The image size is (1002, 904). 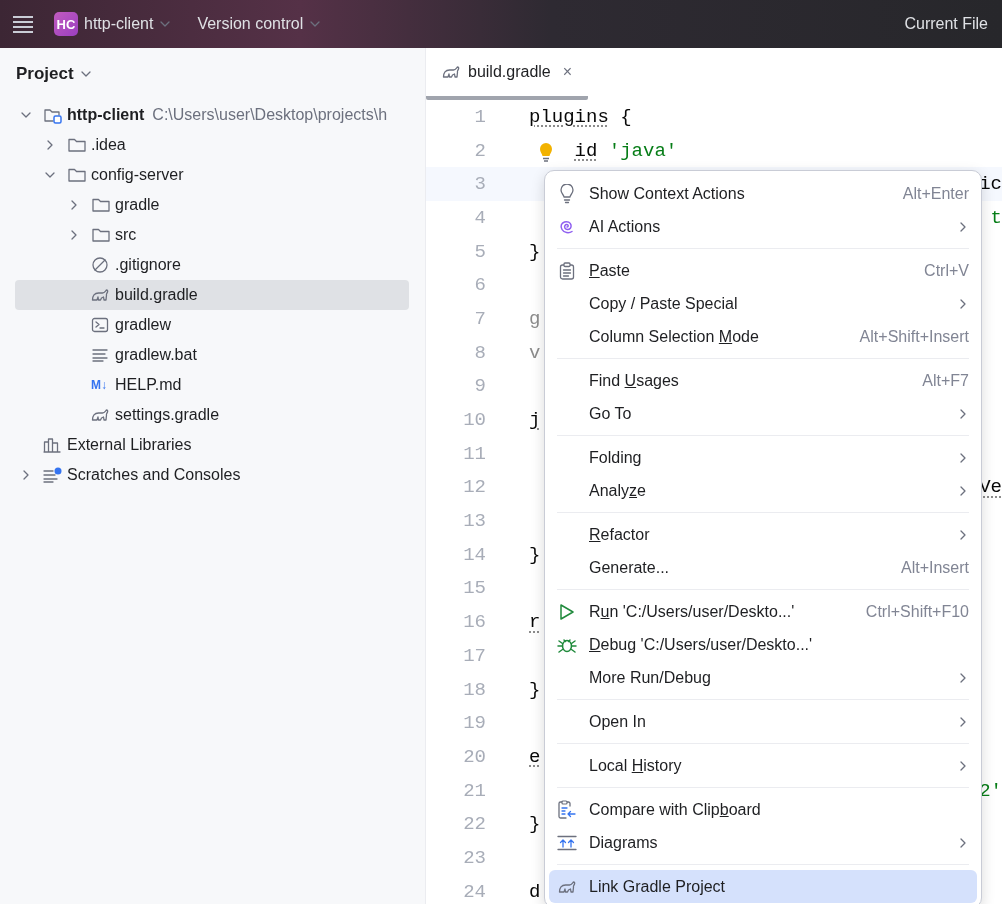 I want to click on menu-item: Local History, so click(x=763, y=765).